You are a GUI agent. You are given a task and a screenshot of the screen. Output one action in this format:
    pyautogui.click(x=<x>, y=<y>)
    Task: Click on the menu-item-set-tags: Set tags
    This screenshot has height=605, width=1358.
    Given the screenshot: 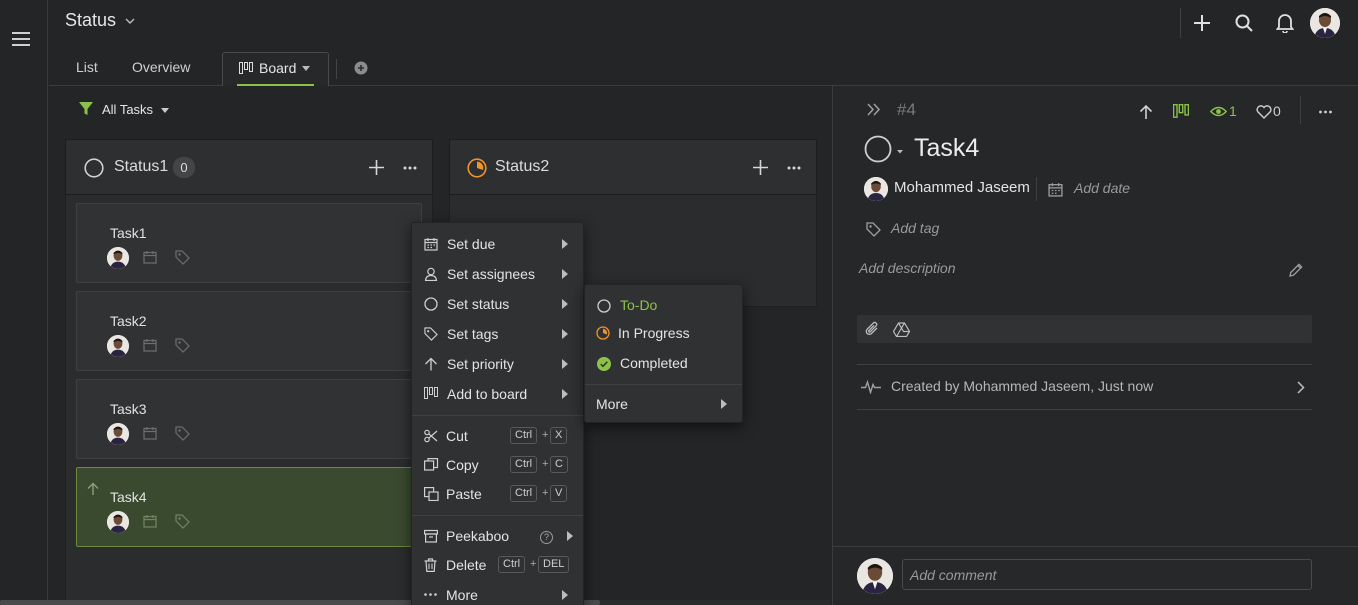 What is the action you would take?
    pyautogui.click(x=497, y=334)
    